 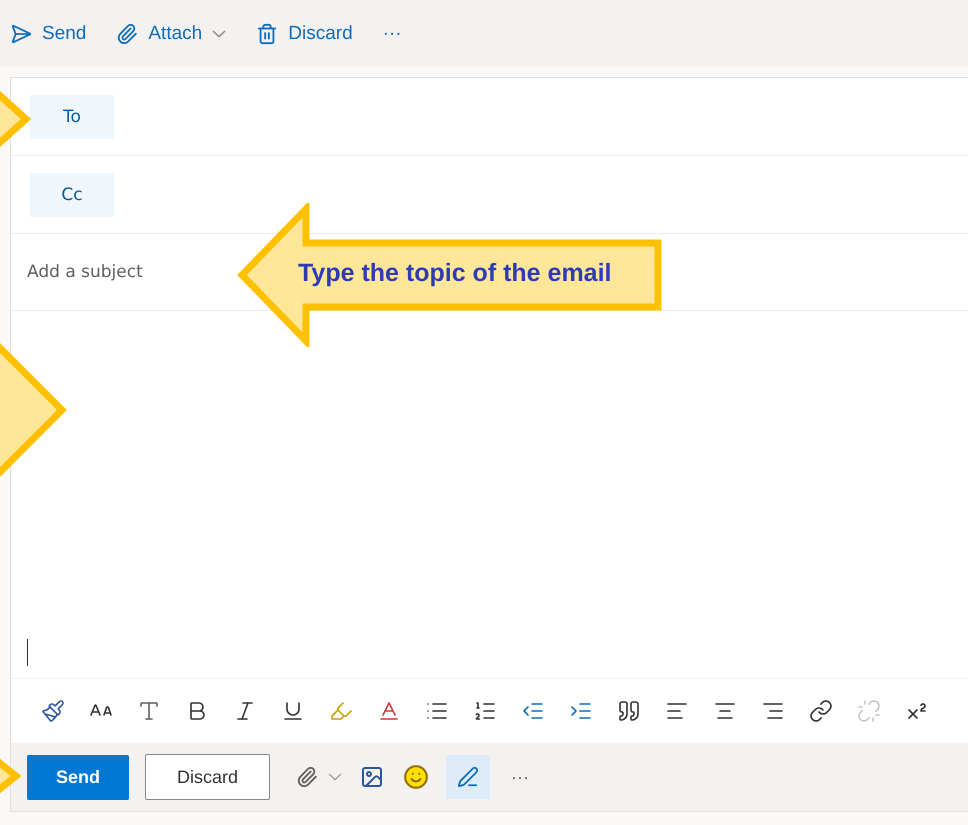 What do you see at coordinates (821, 711) in the screenshot?
I see `link-icon` at bounding box center [821, 711].